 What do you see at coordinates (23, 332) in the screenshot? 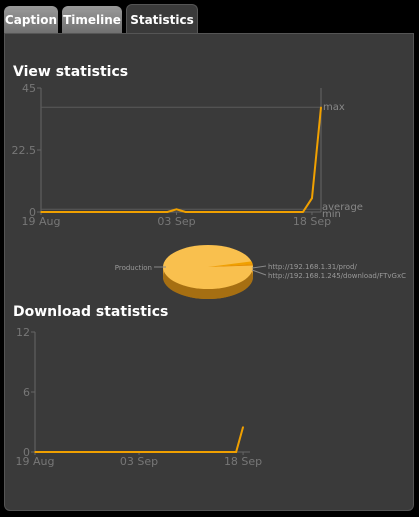
I see `y-tick-label: 12` at bounding box center [23, 332].